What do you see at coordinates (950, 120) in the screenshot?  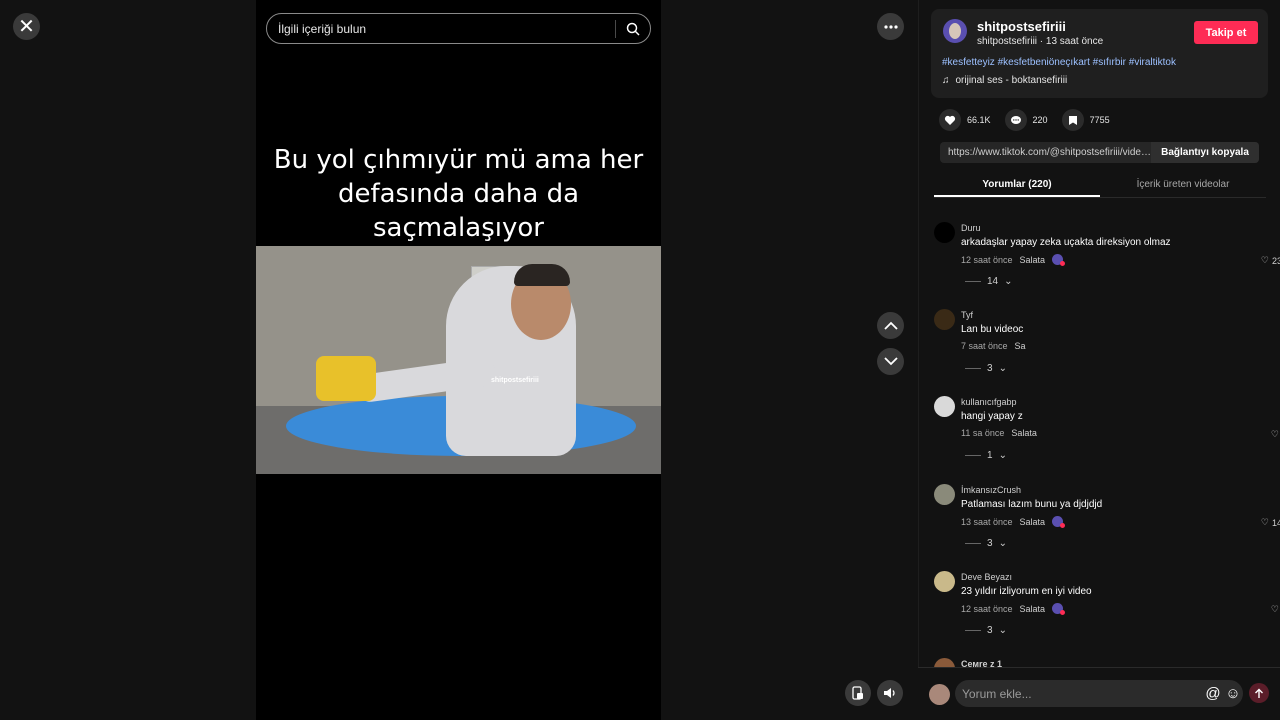 I see `heart-icon` at bounding box center [950, 120].